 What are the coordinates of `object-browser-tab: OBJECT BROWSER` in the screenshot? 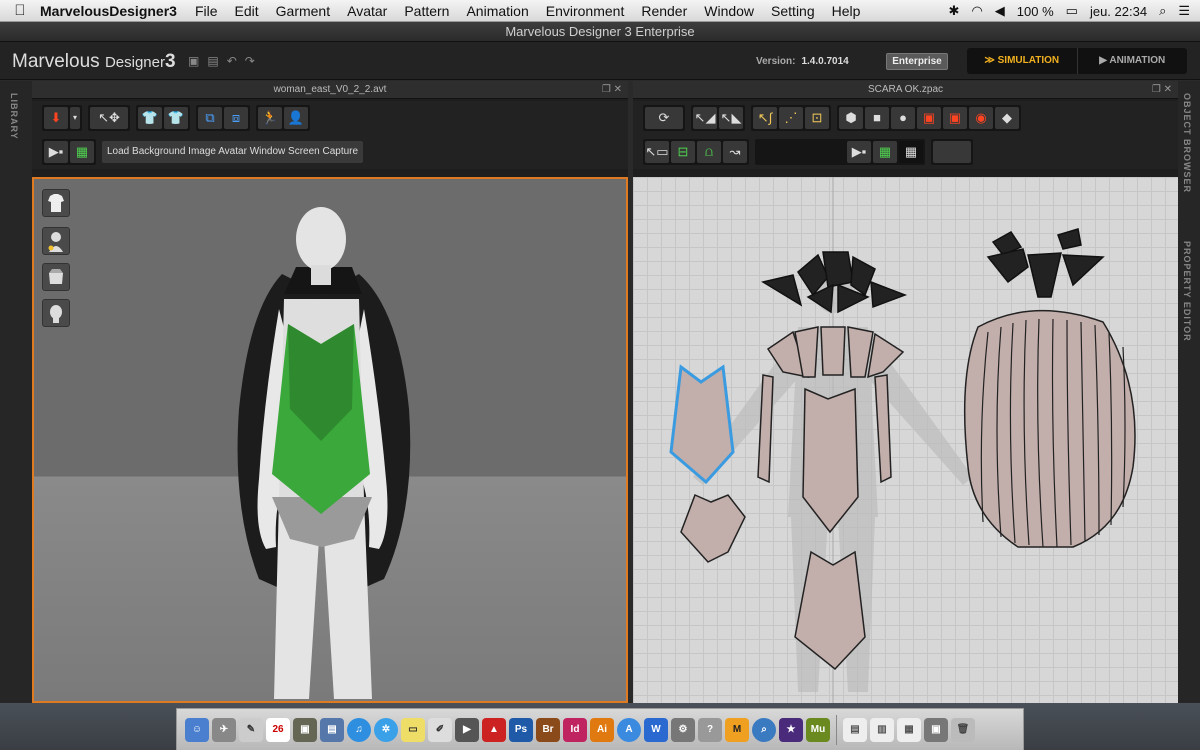 It's located at (1187, 143).